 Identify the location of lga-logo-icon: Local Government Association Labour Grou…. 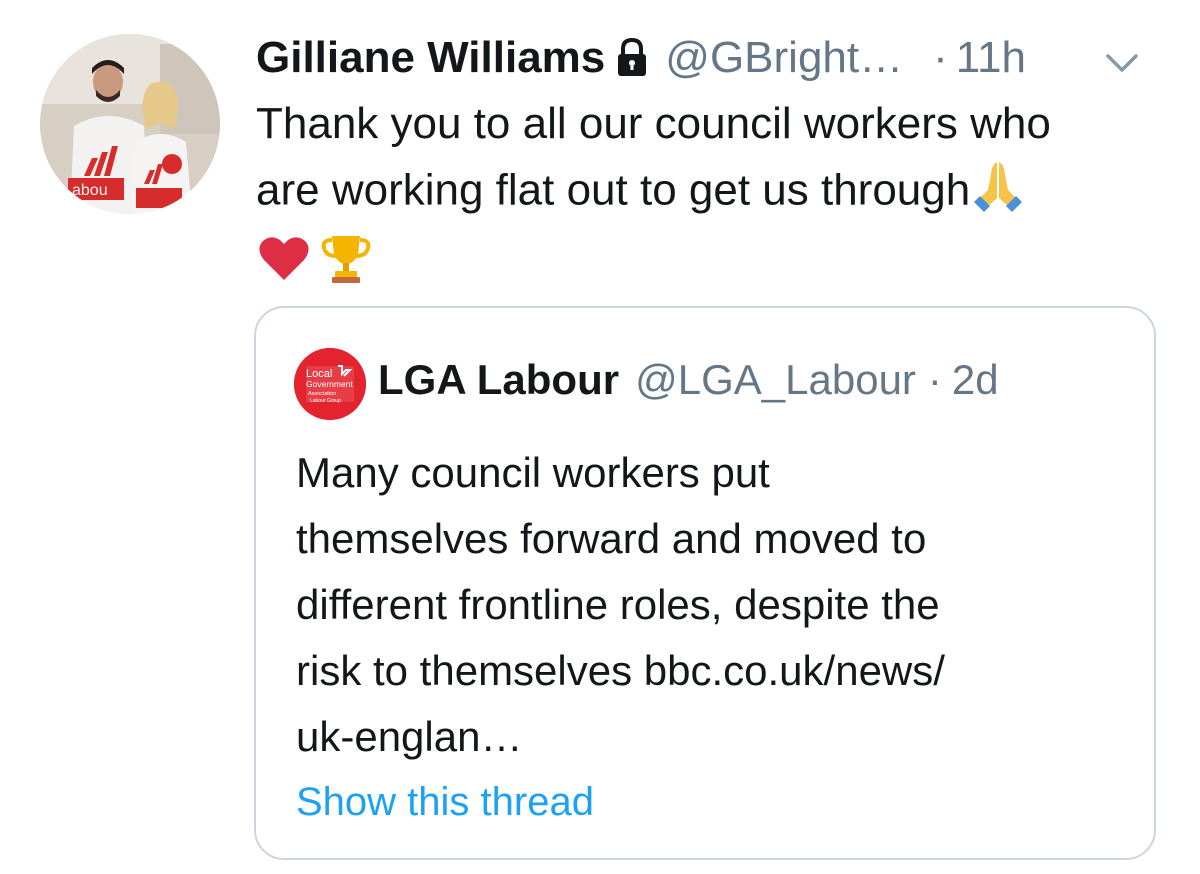
(330, 384).